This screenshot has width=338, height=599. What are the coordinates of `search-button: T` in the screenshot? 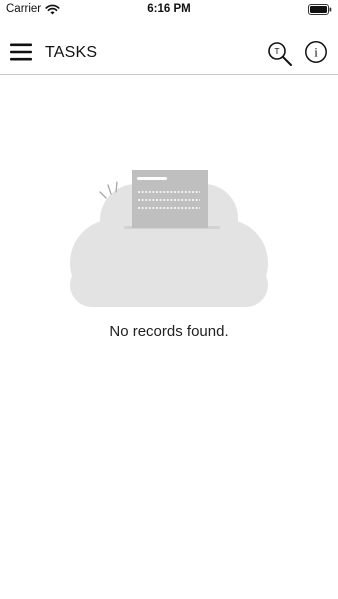 It's located at (280, 54).